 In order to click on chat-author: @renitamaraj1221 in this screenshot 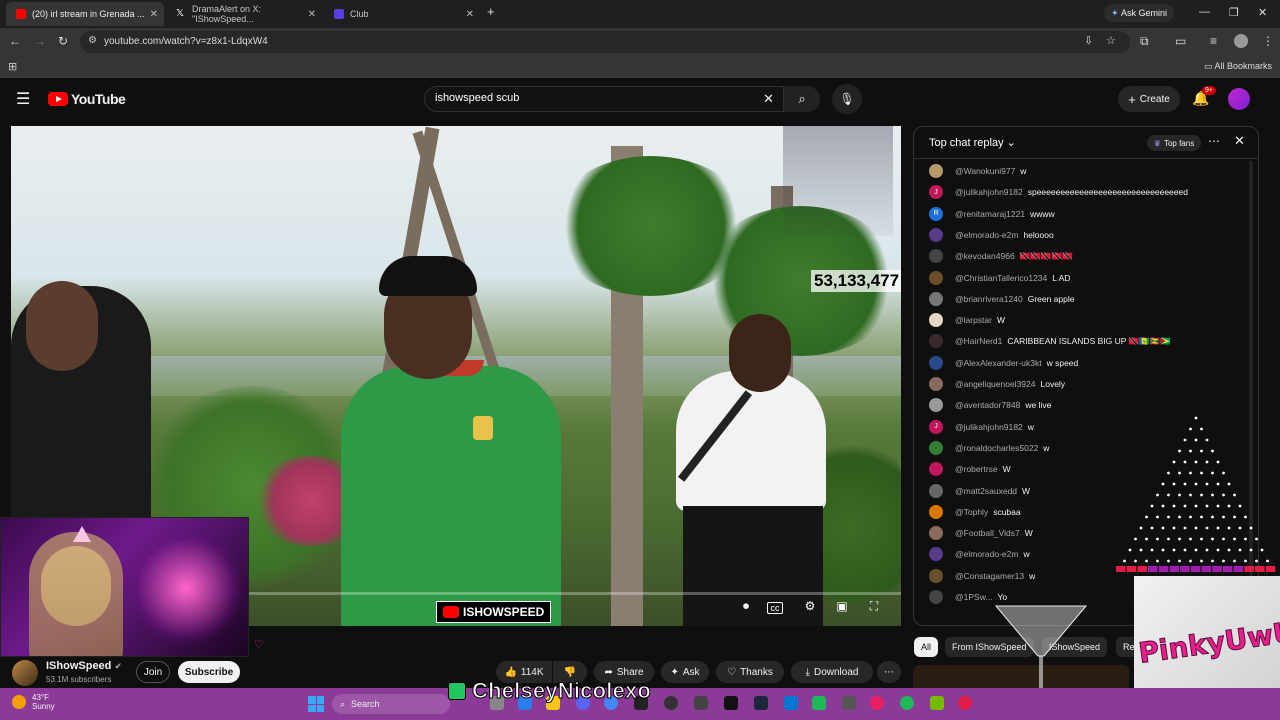, I will do `click(990, 214)`.